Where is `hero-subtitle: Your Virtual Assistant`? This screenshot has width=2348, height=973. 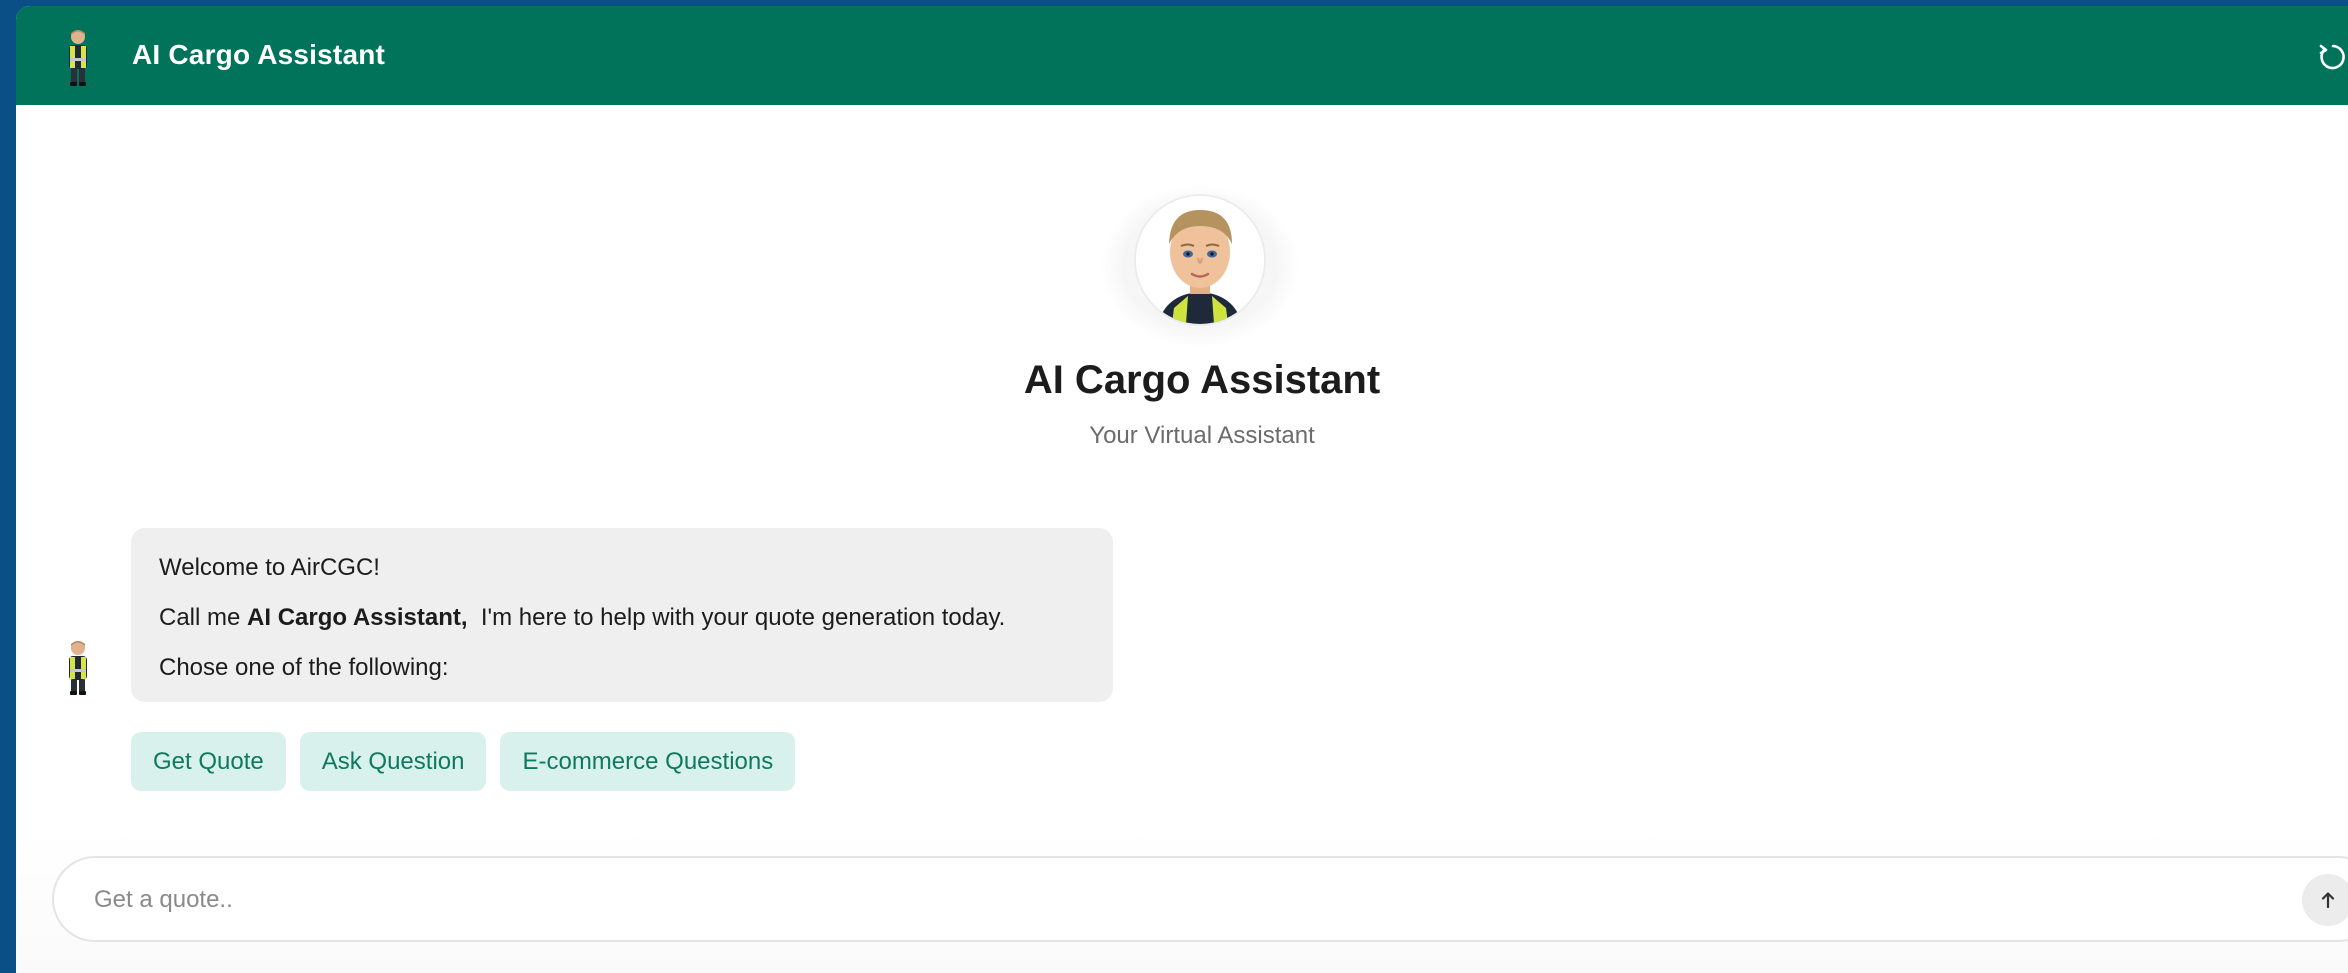
hero-subtitle: Your Virtual Assistant is located at coordinates (1202, 435).